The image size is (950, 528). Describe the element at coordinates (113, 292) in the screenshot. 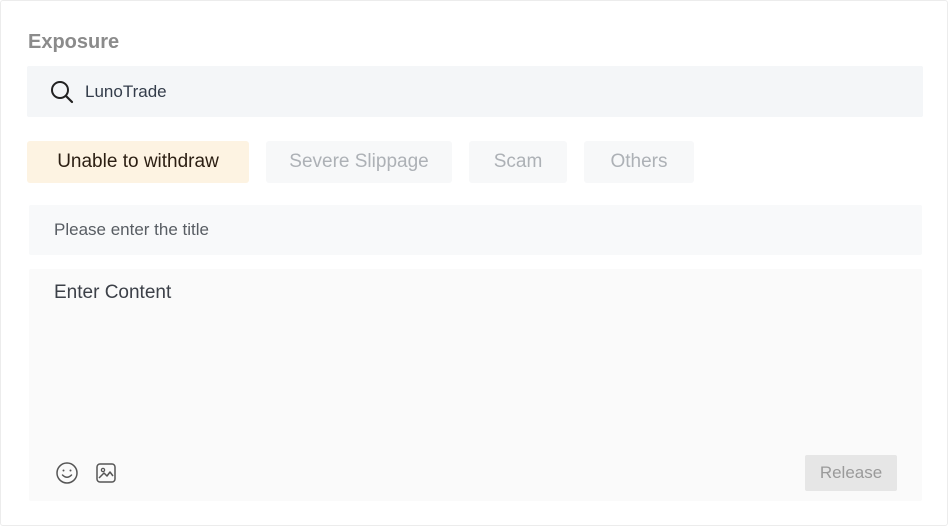

I see `content-placeholder: Enter Content` at that location.